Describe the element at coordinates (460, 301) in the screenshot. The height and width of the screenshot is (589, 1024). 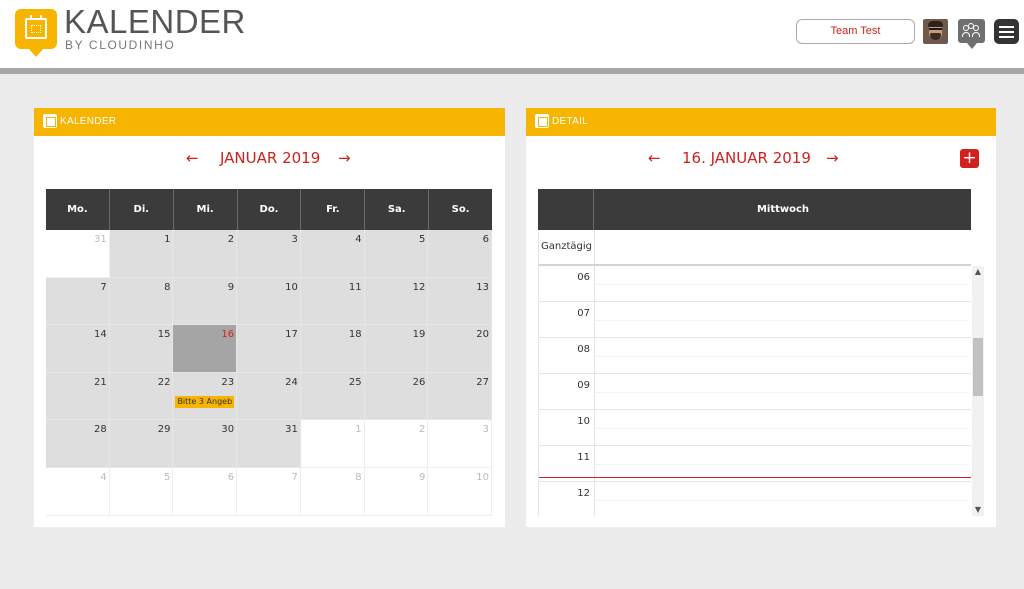
I see `day-cell: 13` at that location.